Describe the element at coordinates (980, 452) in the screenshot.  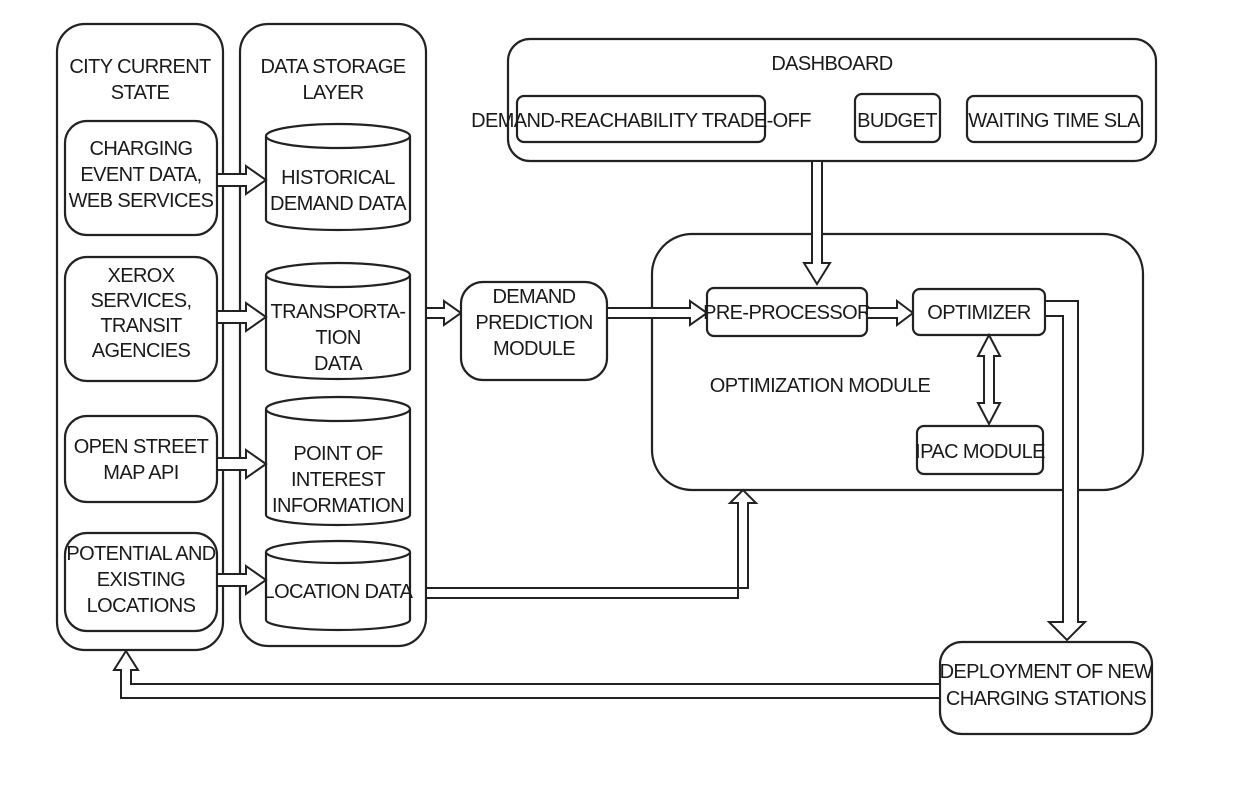
I see `ipac-module-label: IPAC MODULE` at that location.